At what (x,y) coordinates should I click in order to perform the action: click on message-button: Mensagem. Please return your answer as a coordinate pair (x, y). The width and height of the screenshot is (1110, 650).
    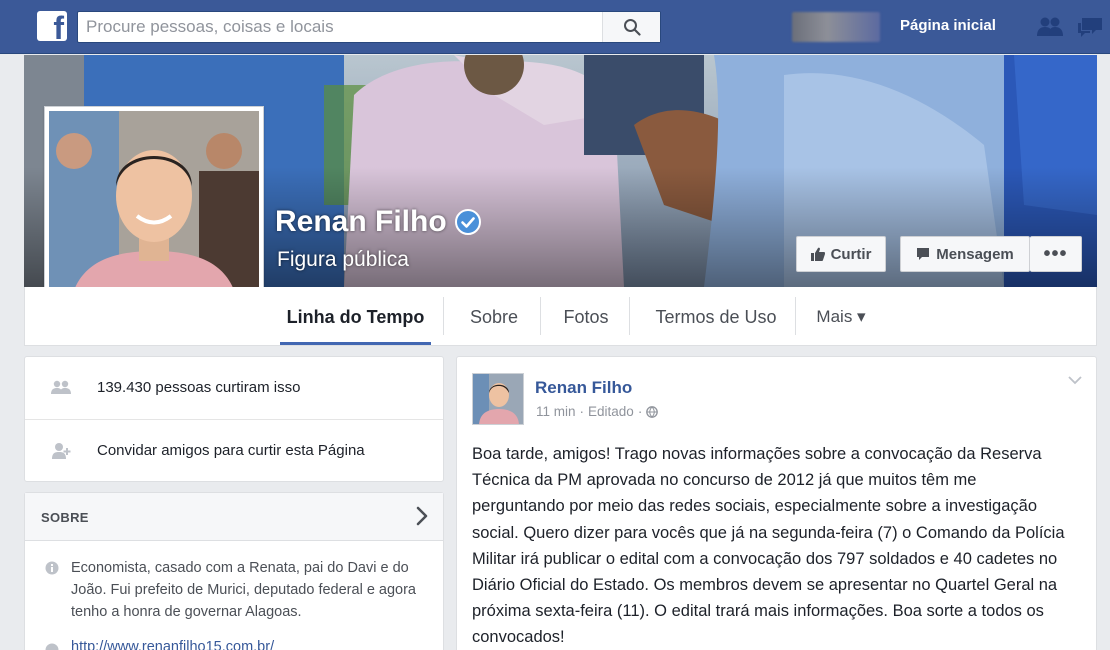
    Looking at the image, I should click on (965, 254).